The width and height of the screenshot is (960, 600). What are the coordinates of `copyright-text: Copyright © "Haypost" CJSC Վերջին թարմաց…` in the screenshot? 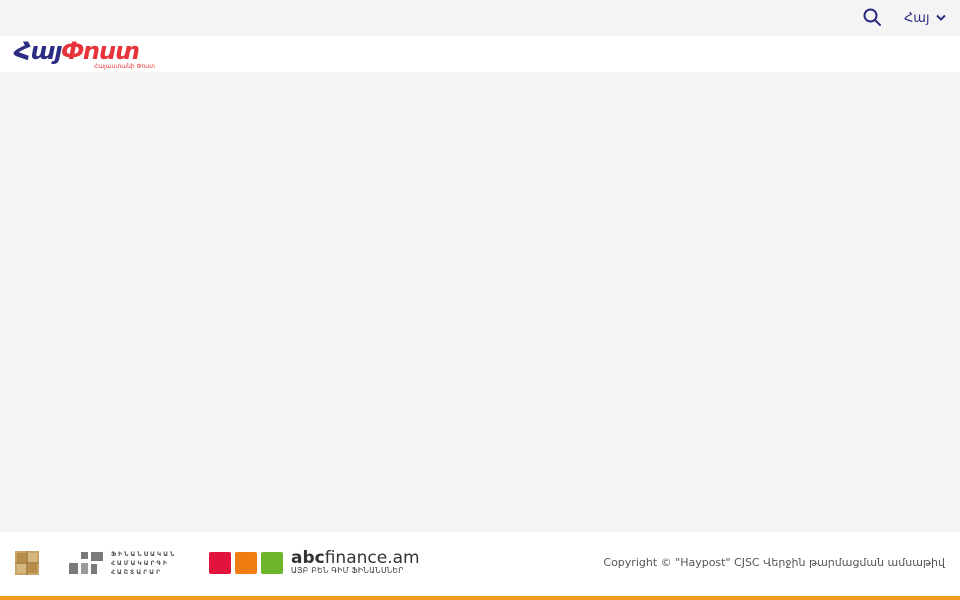 It's located at (774, 562).